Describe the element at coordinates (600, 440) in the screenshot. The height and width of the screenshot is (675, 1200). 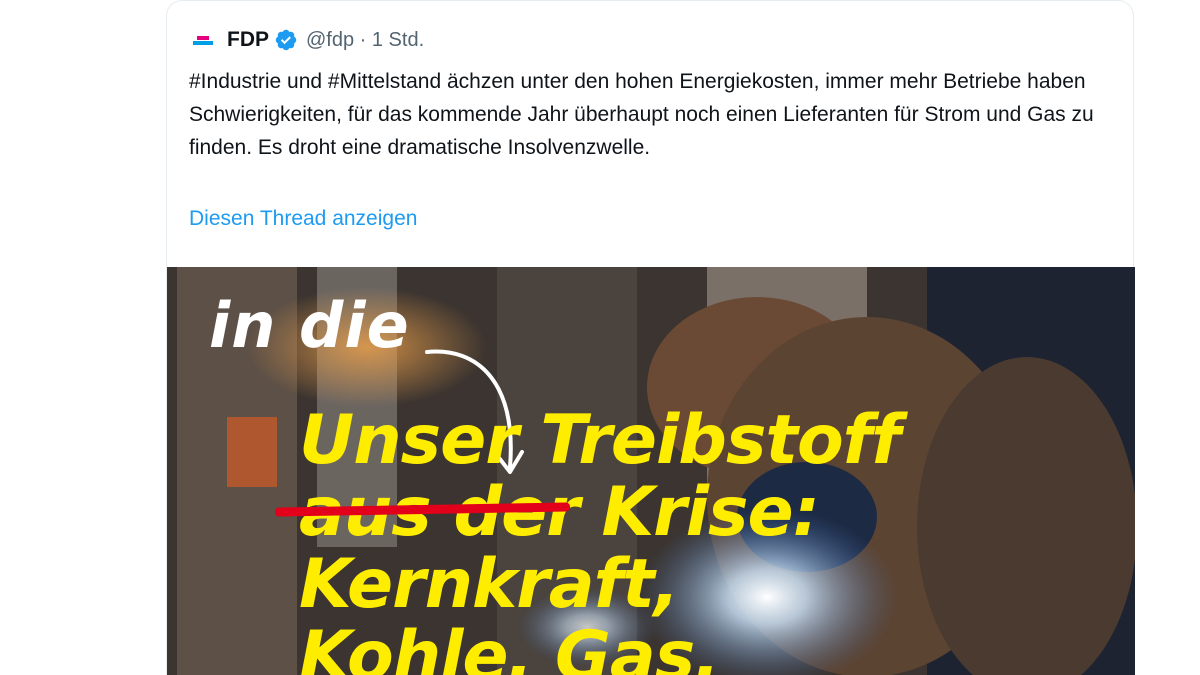
I see `headline-line-1: Unser Treibstoff` at that location.